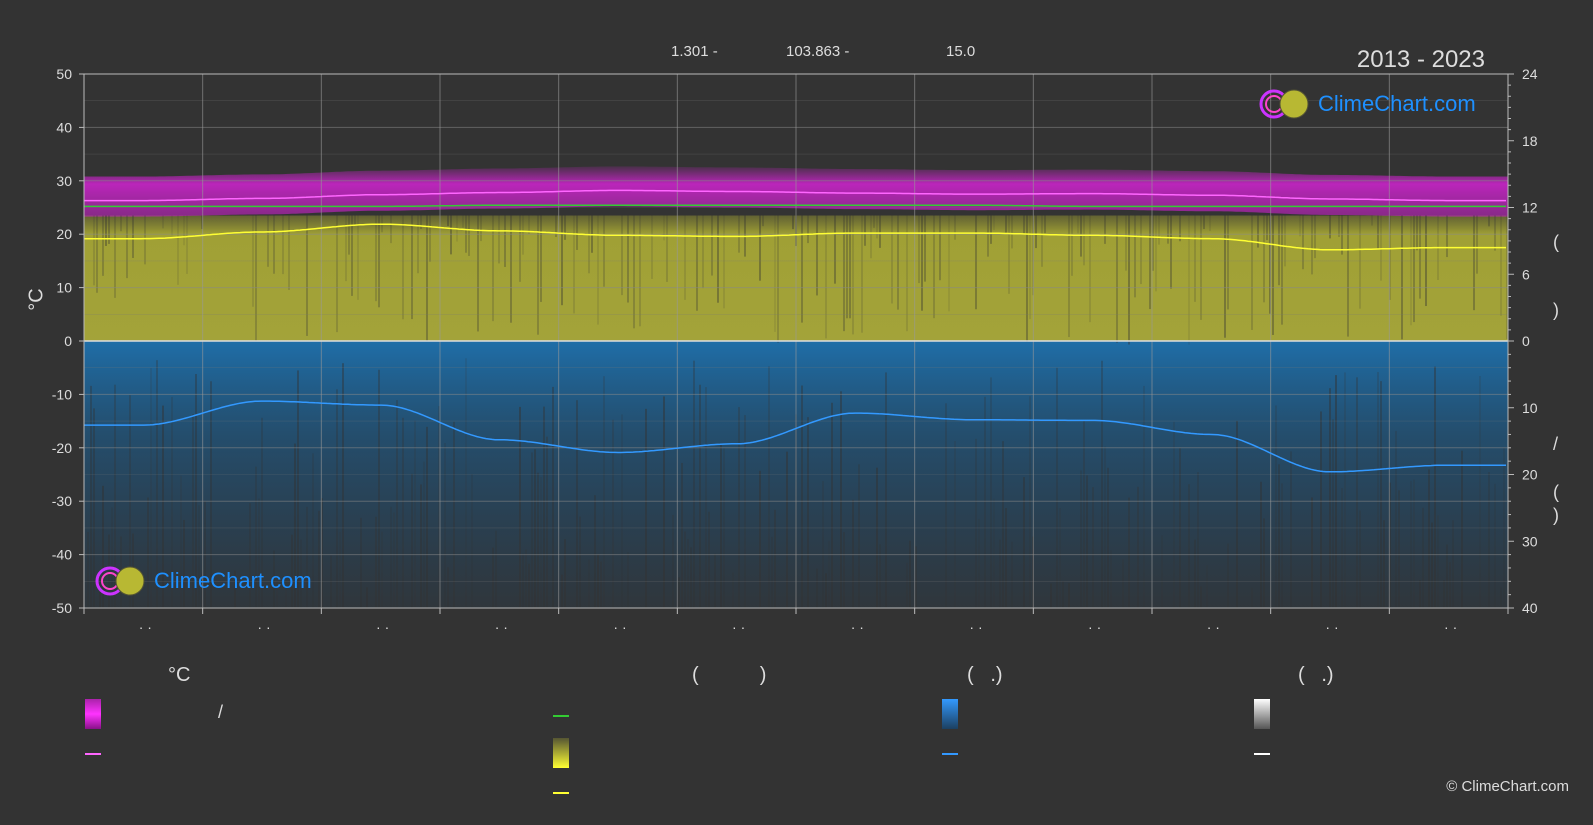 Image resolution: width=1593 pixels, height=825 pixels. Describe the element at coordinates (120, 581) in the screenshot. I see `logo-icon` at that location.